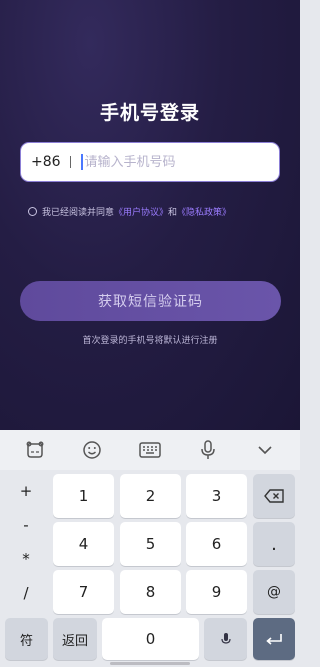 This screenshot has height=667, width=320. Describe the element at coordinates (150, 496) in the screenshot. I see `key-2: 2` at that location.